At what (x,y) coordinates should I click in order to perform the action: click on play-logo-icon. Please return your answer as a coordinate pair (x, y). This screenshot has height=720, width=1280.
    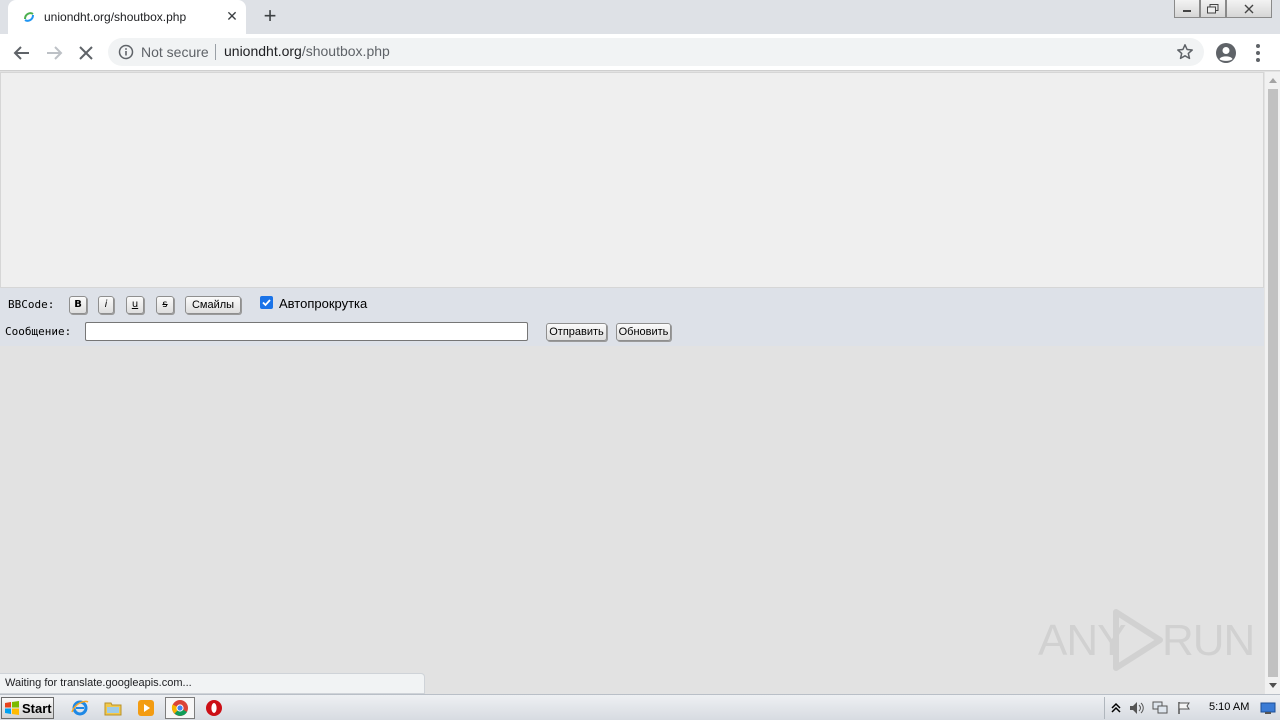
    Looking at the image, I should click on (1138, 640).